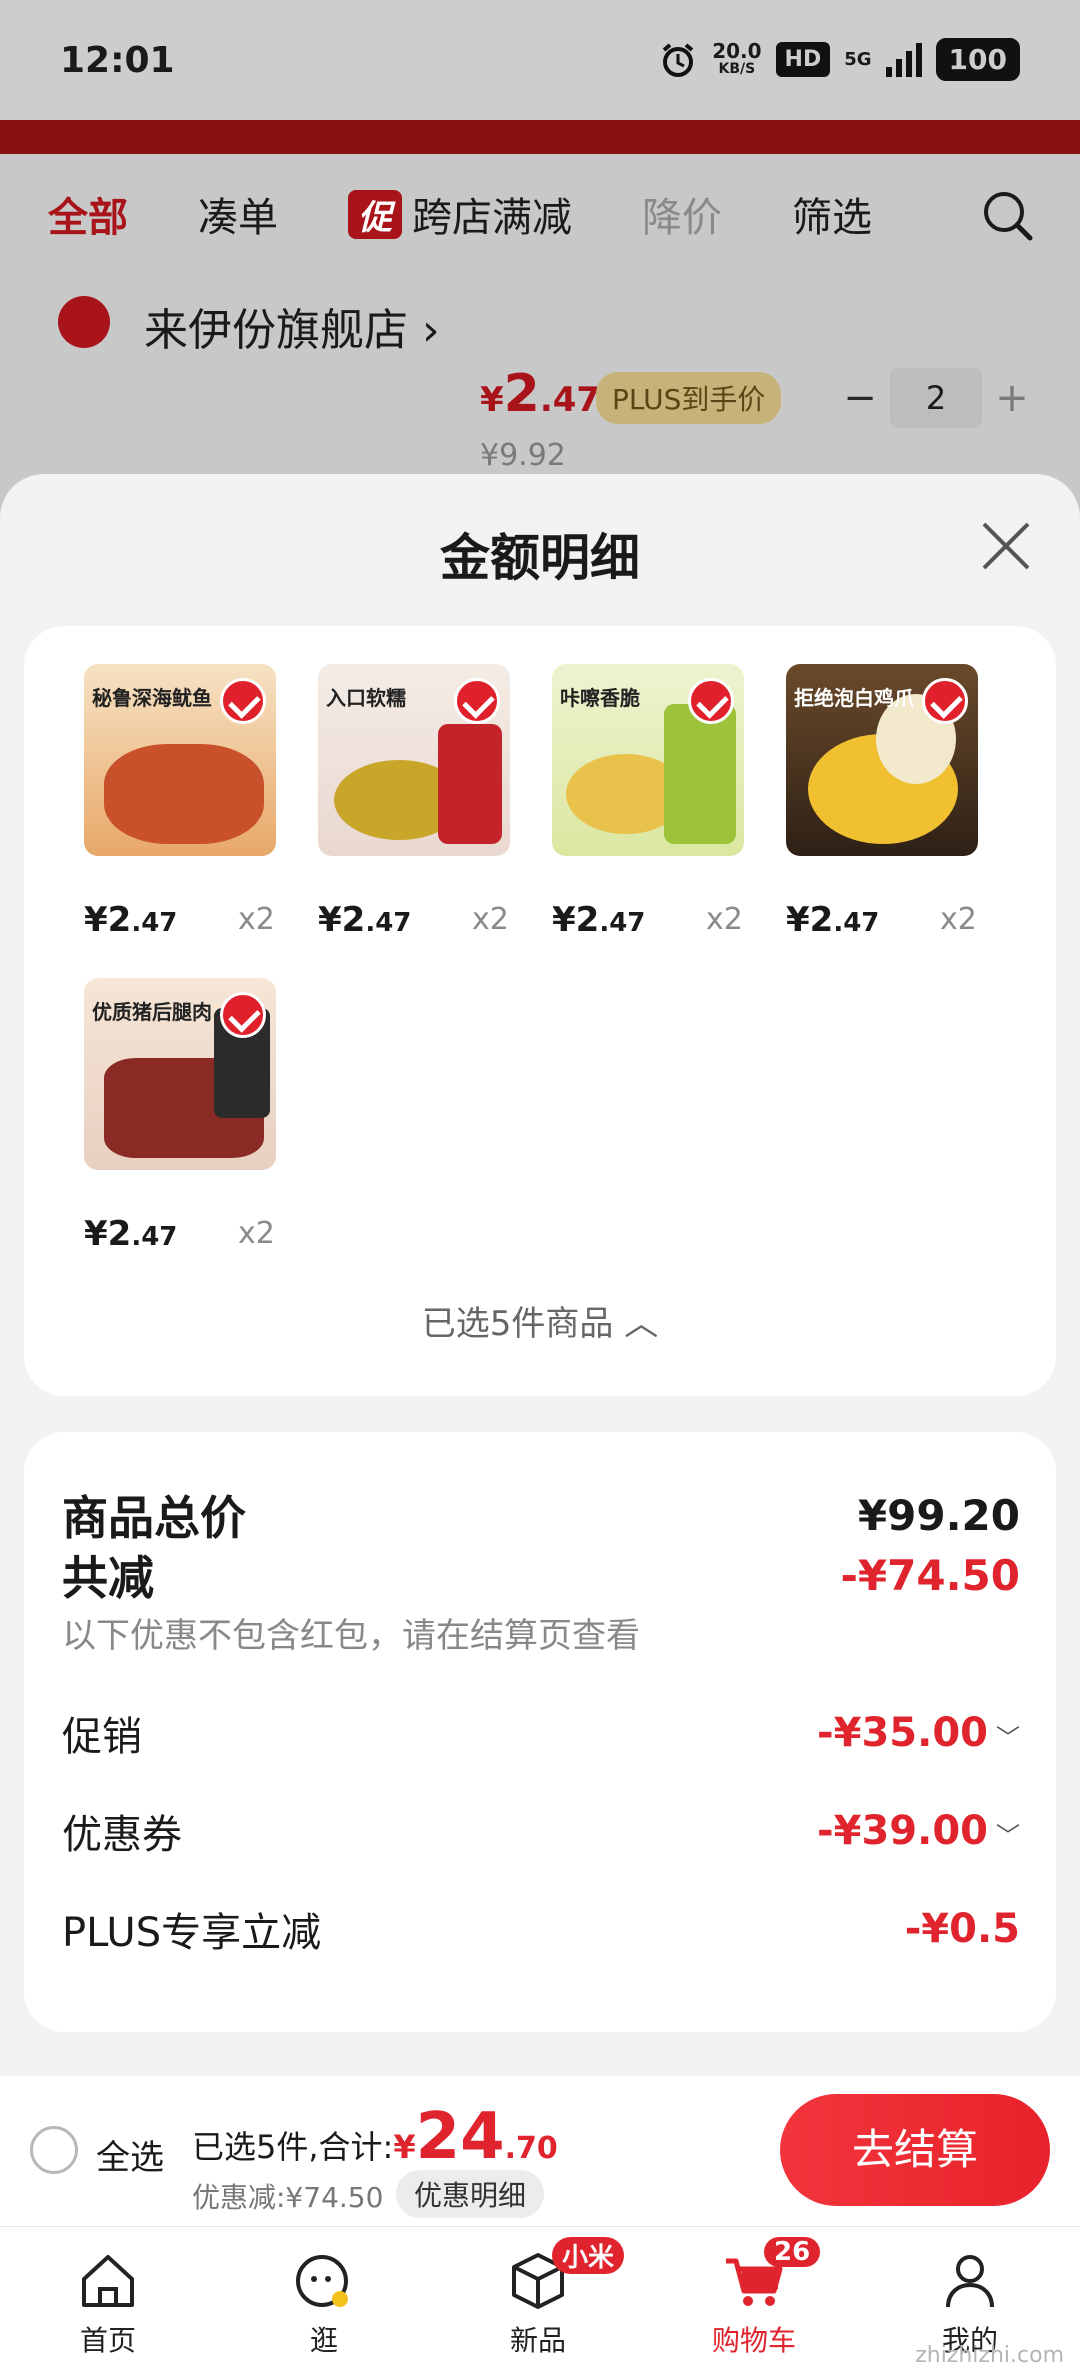 The height and width of the screenshot is (2376, 1080). Describe the element at coordinates (475, 2137) in the screenshot. I see `total-amount: ¥24.70` at that location.